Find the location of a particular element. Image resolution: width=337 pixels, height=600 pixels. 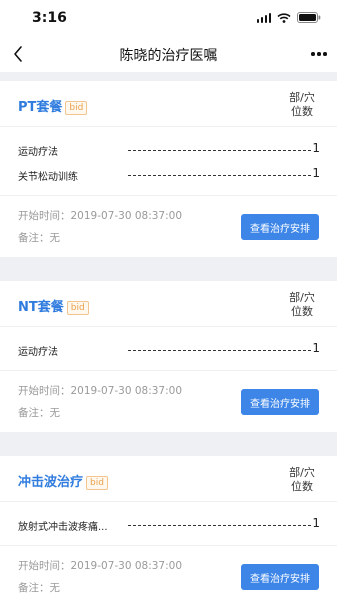

treatment-name: 关节松动训练 is located at coordinates (48, 177).